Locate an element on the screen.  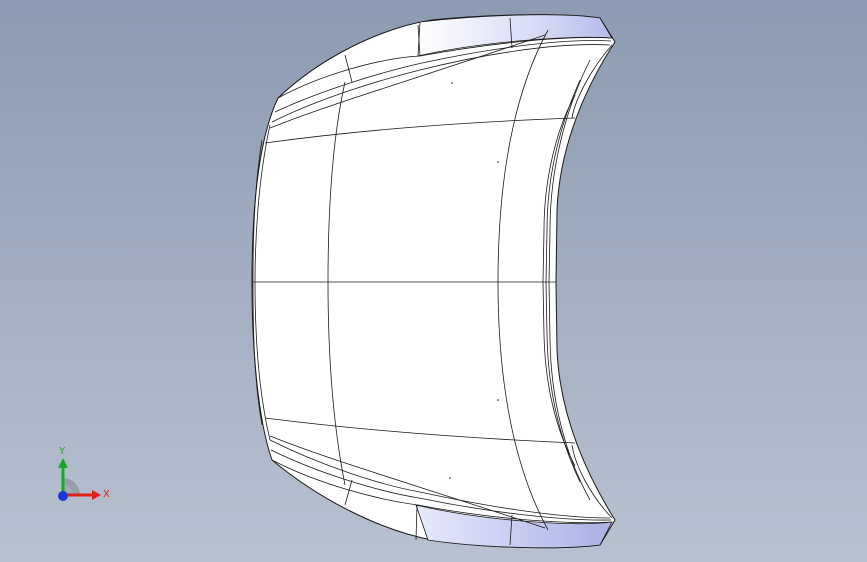
y-axis-arrow is located at coordinates (63, 463).